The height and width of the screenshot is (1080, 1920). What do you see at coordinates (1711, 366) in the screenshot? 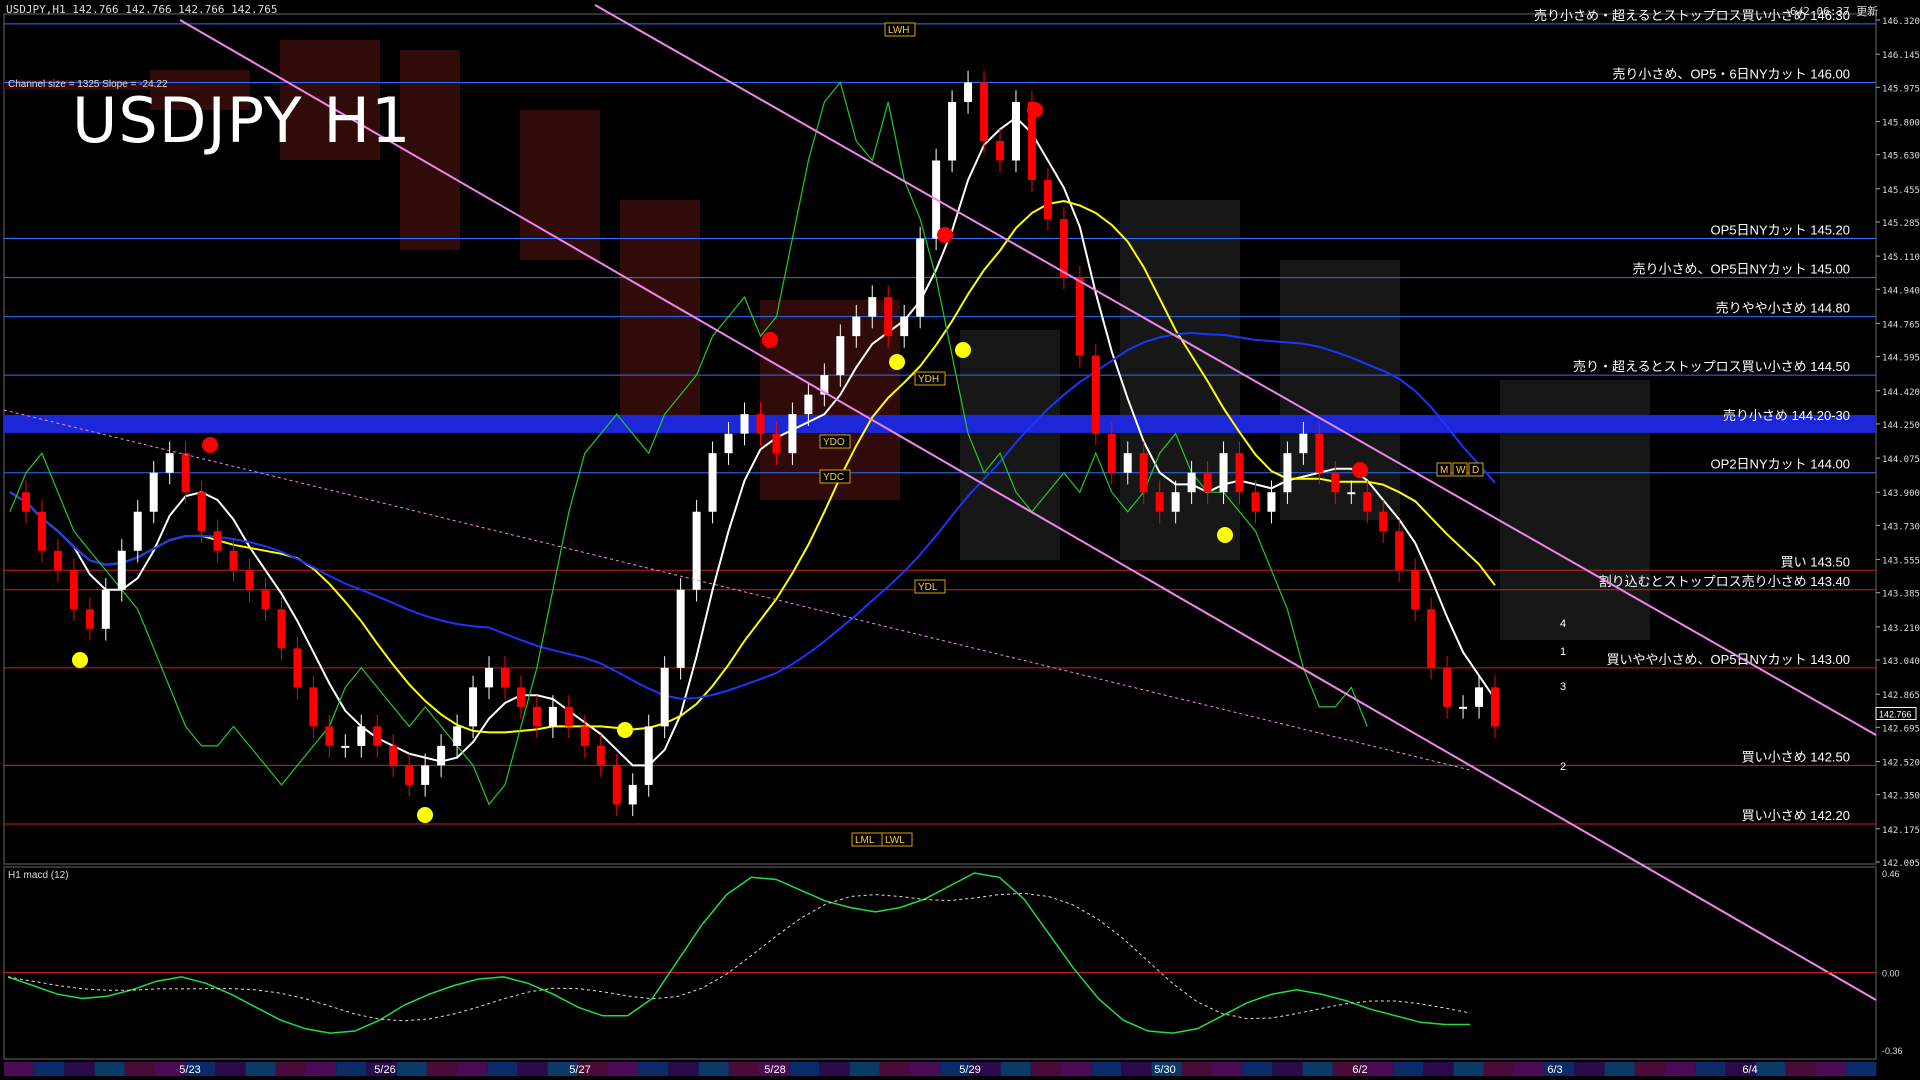
I see `level-label: 売り・超えるとストップロス買い小さめ 144.50` at bounding box center [1711, 366].